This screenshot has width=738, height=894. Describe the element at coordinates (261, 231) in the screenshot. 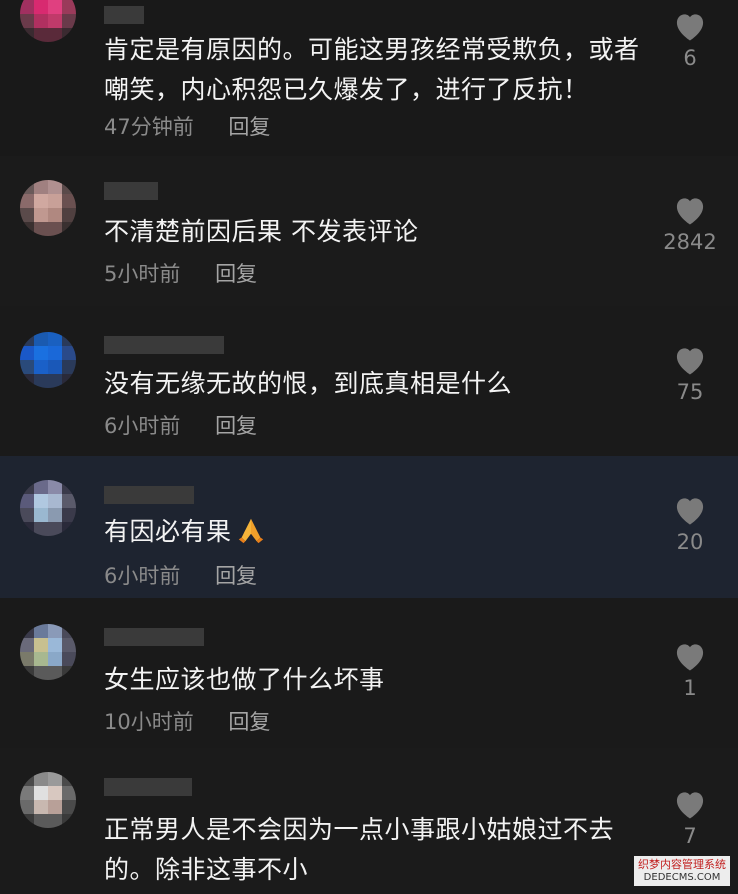

I see `comment-text: 不清楚前因后果 不发表评论` at that location.